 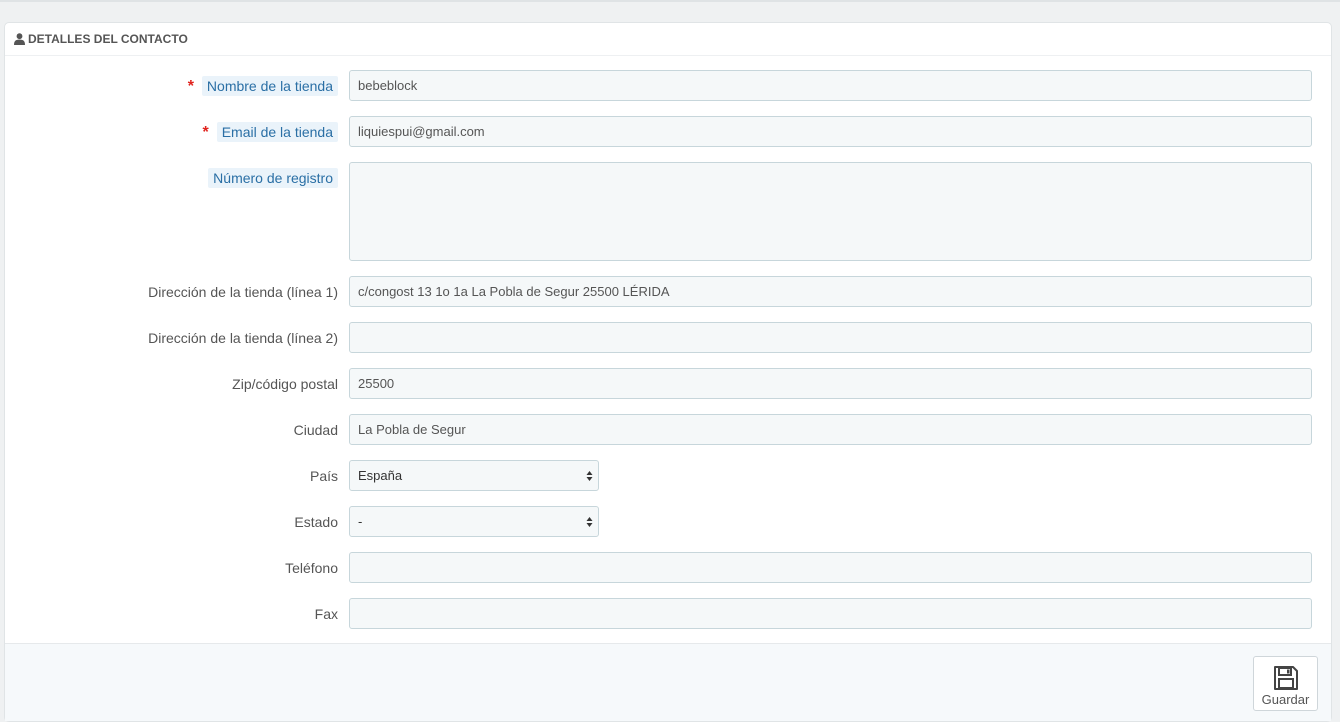 What do you see at coordinates (269, 85) in the screenshot?
I see `store-name-label-text: Nombre de la tienda` at bounding box center [269, 85].